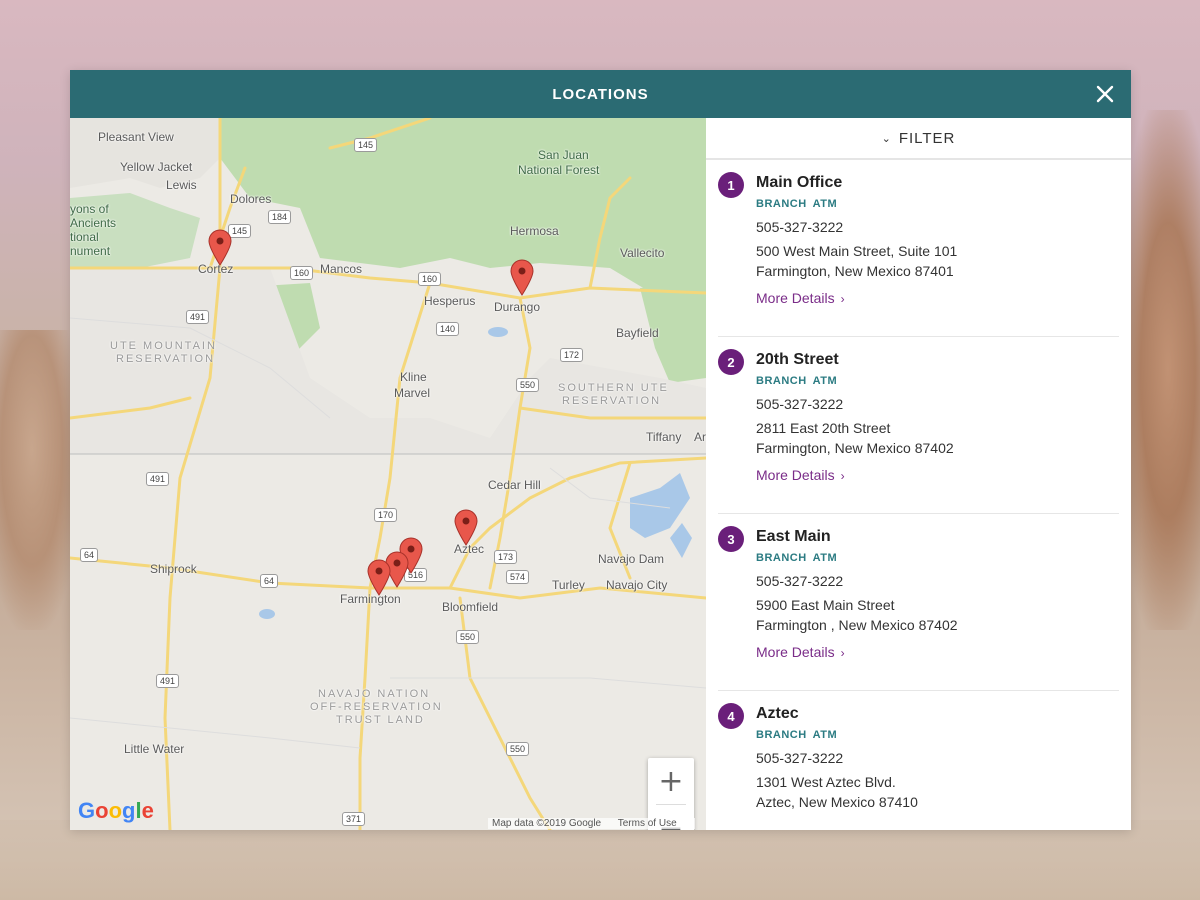 The width and height of the screenshot is (1200, 900). Describe the element at coordinates (376, 707) in the screenshot. I see `map-label-navajo-2: OFF-RESERVATION` at that location.